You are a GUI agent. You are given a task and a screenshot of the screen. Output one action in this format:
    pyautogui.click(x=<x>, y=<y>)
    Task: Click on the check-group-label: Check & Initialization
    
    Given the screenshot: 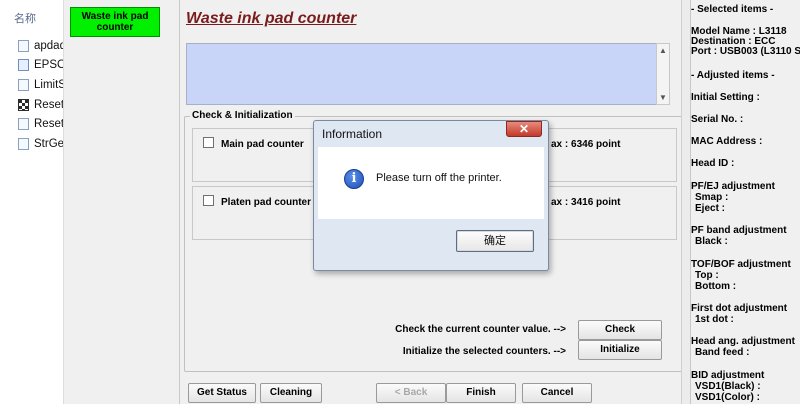 What is the action you would take?
    pyautogui.click(x=242, y=115)
    